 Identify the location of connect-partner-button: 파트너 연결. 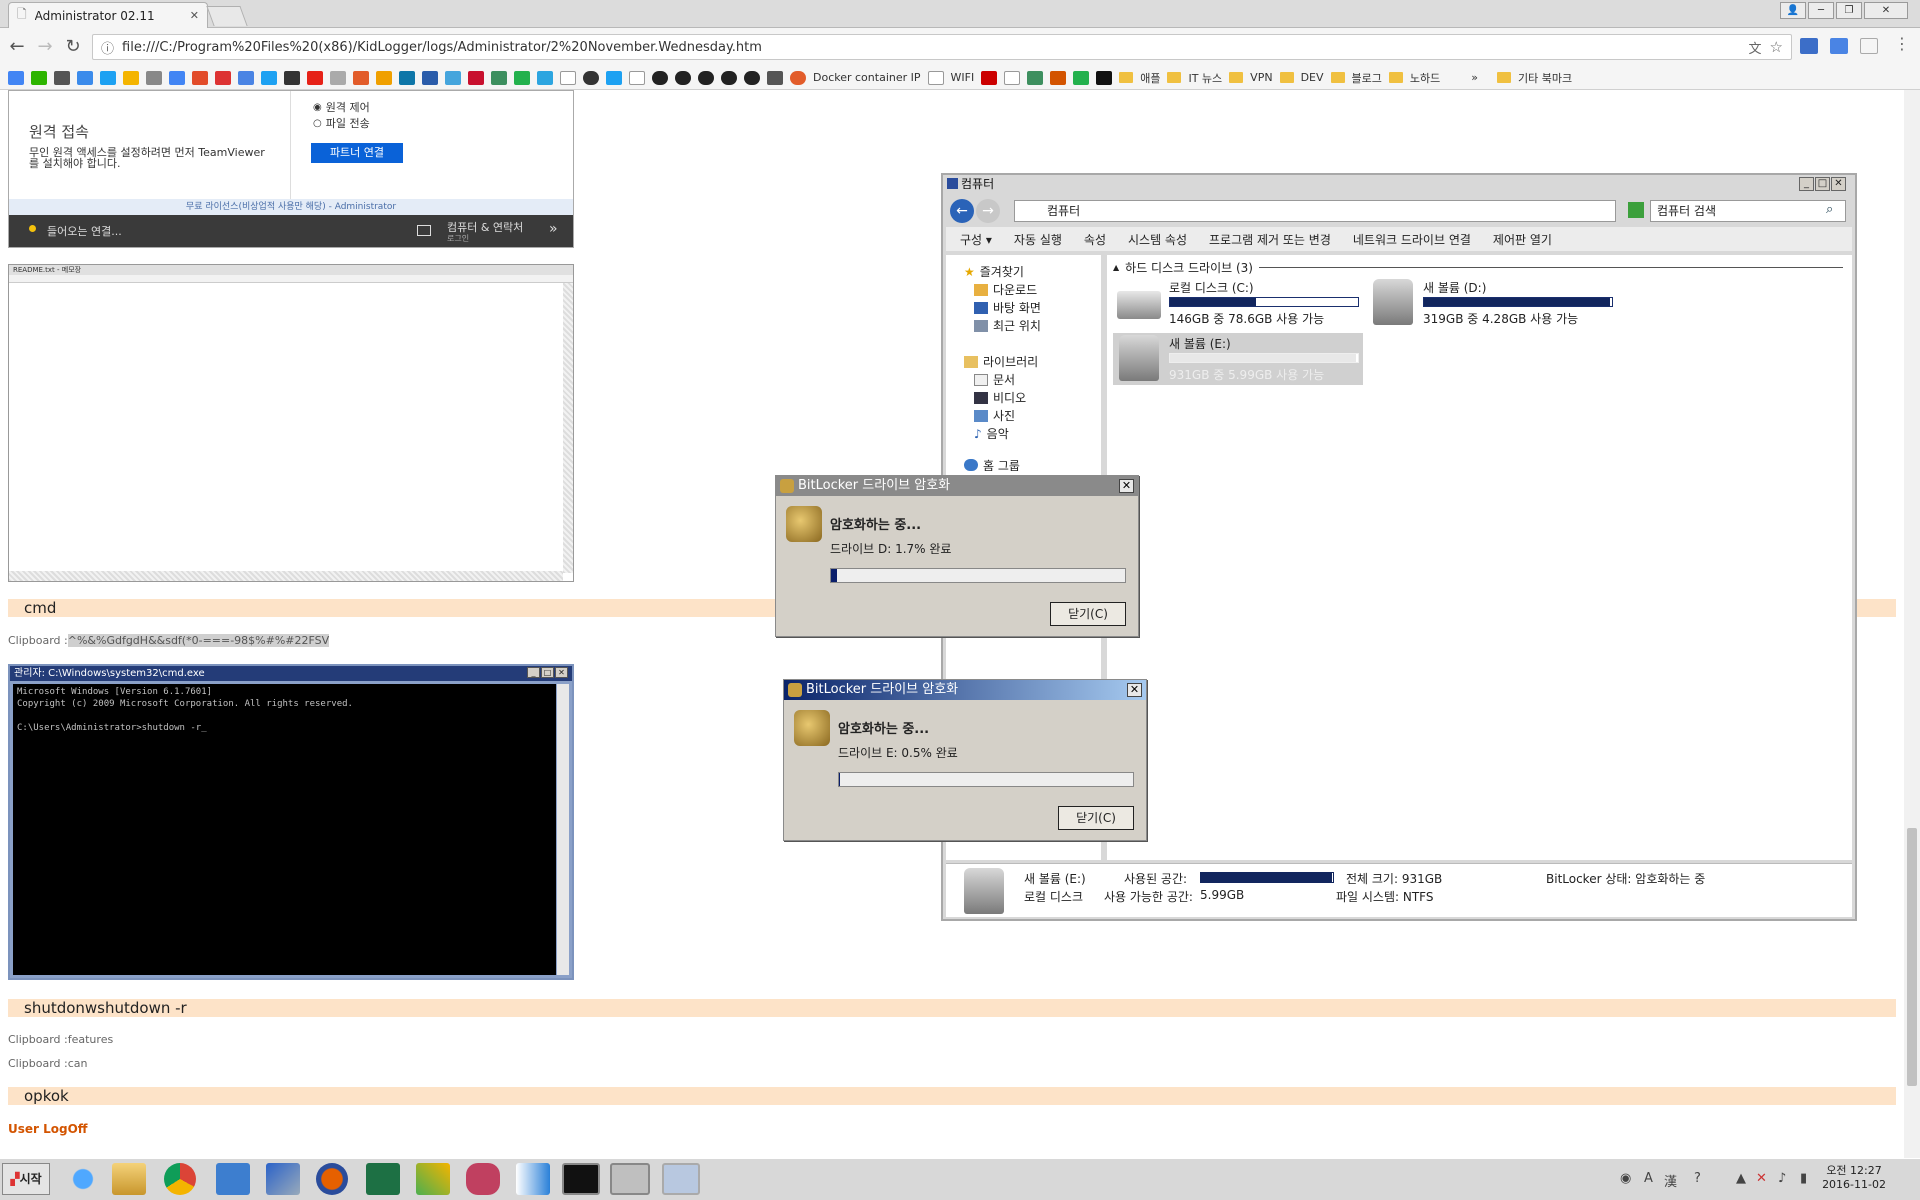
(357, 153).